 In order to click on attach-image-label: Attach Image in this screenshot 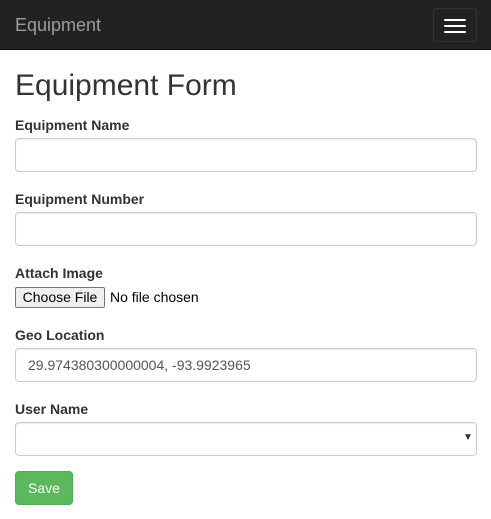, I will do `click(59, 273)`.